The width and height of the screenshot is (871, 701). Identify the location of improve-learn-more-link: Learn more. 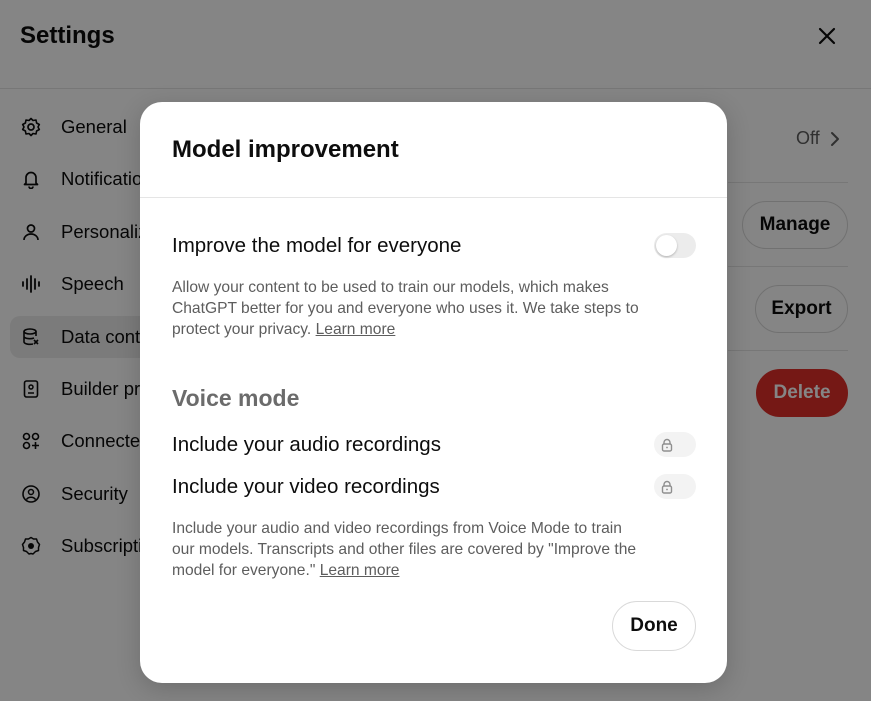
(356, 329).